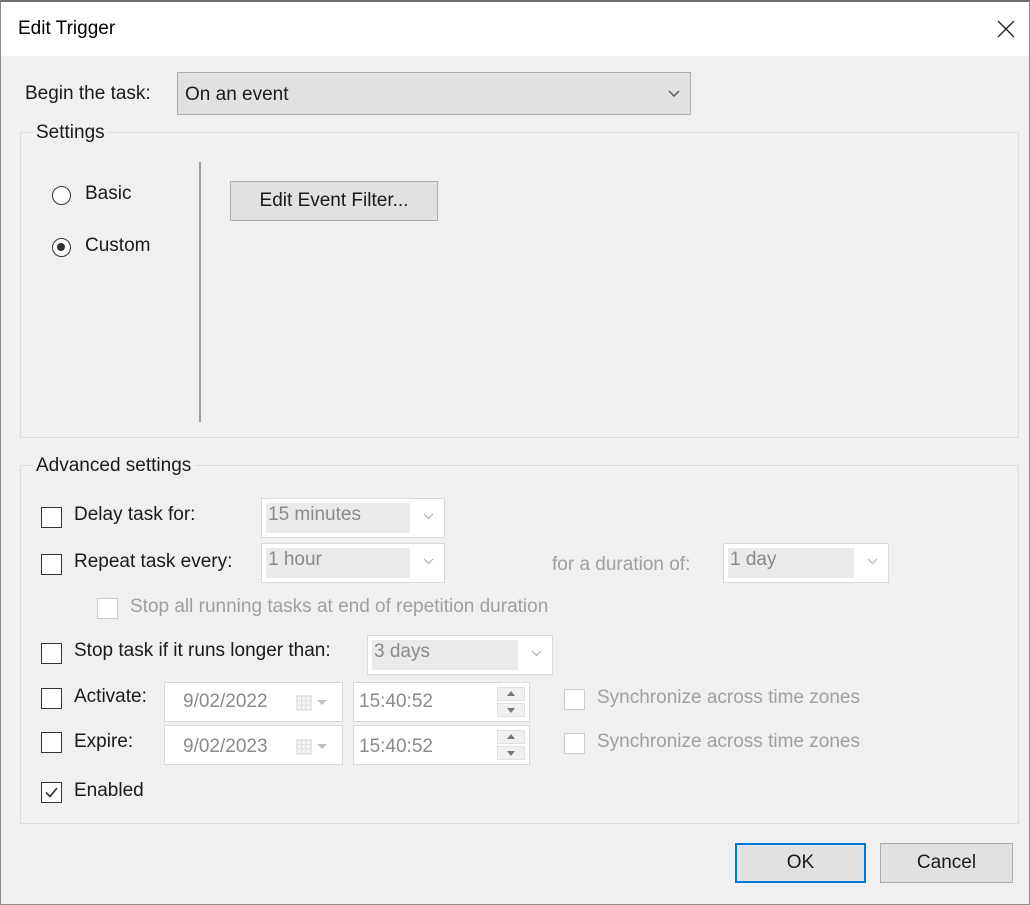  I want to click on activate-sync-checkbox, so click(574, 699).